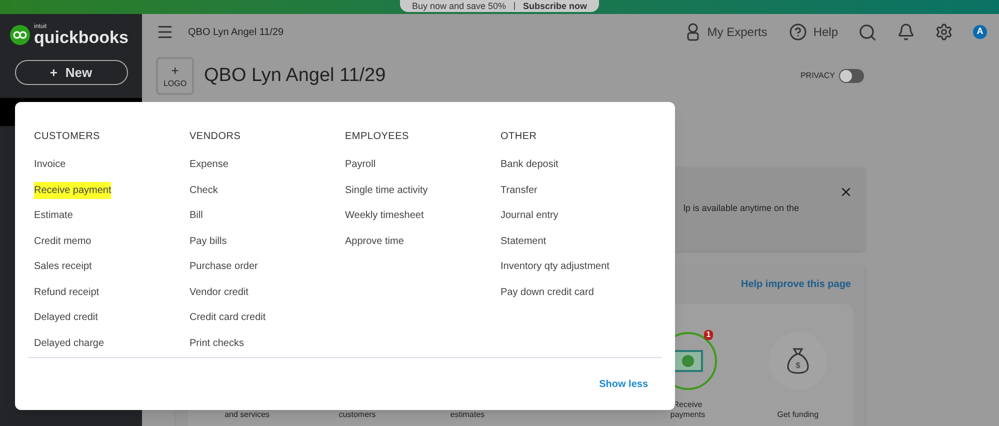 This screenshot has width=999, height=426. I want to click on menu-item: Single time activity, so click(386, 190).